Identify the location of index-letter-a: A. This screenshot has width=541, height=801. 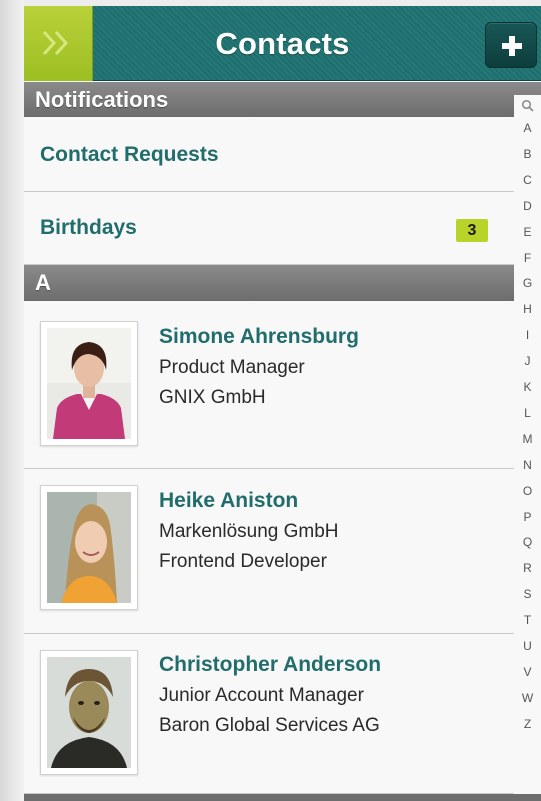
(527, 128).